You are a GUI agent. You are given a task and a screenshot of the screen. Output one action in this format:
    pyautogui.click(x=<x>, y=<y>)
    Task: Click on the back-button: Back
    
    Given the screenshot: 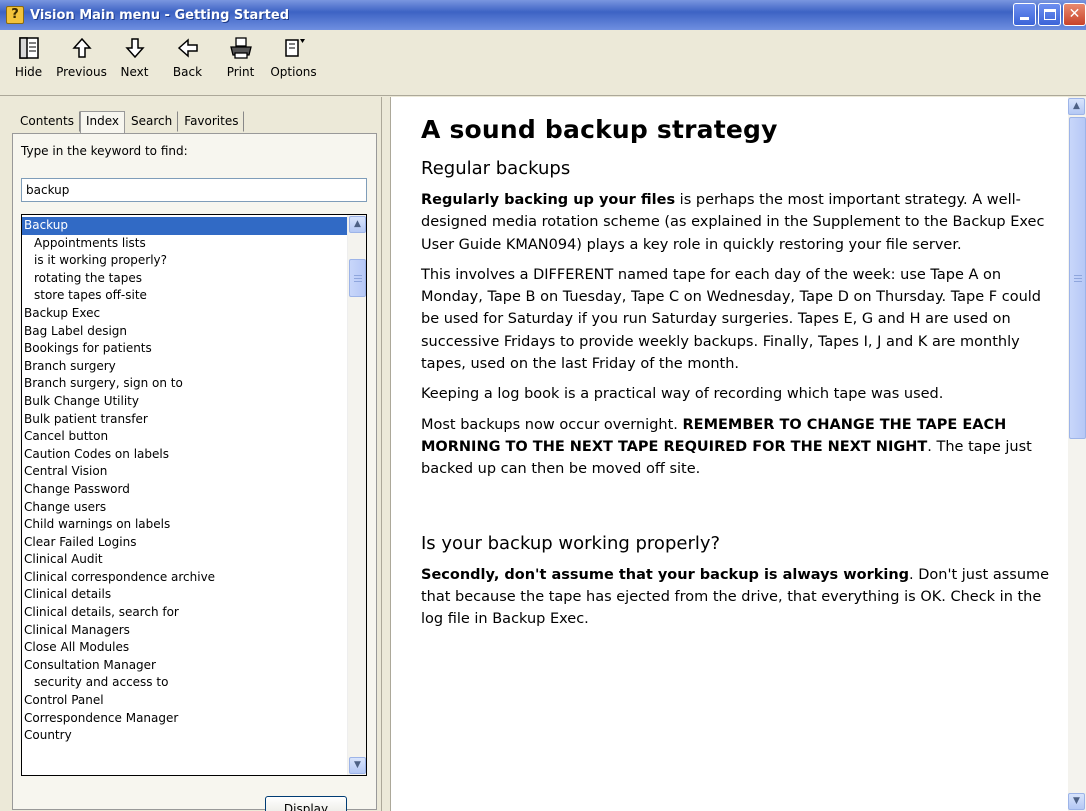 What is the action you would take?
    pyautogui.click(x=187, y=62)
    